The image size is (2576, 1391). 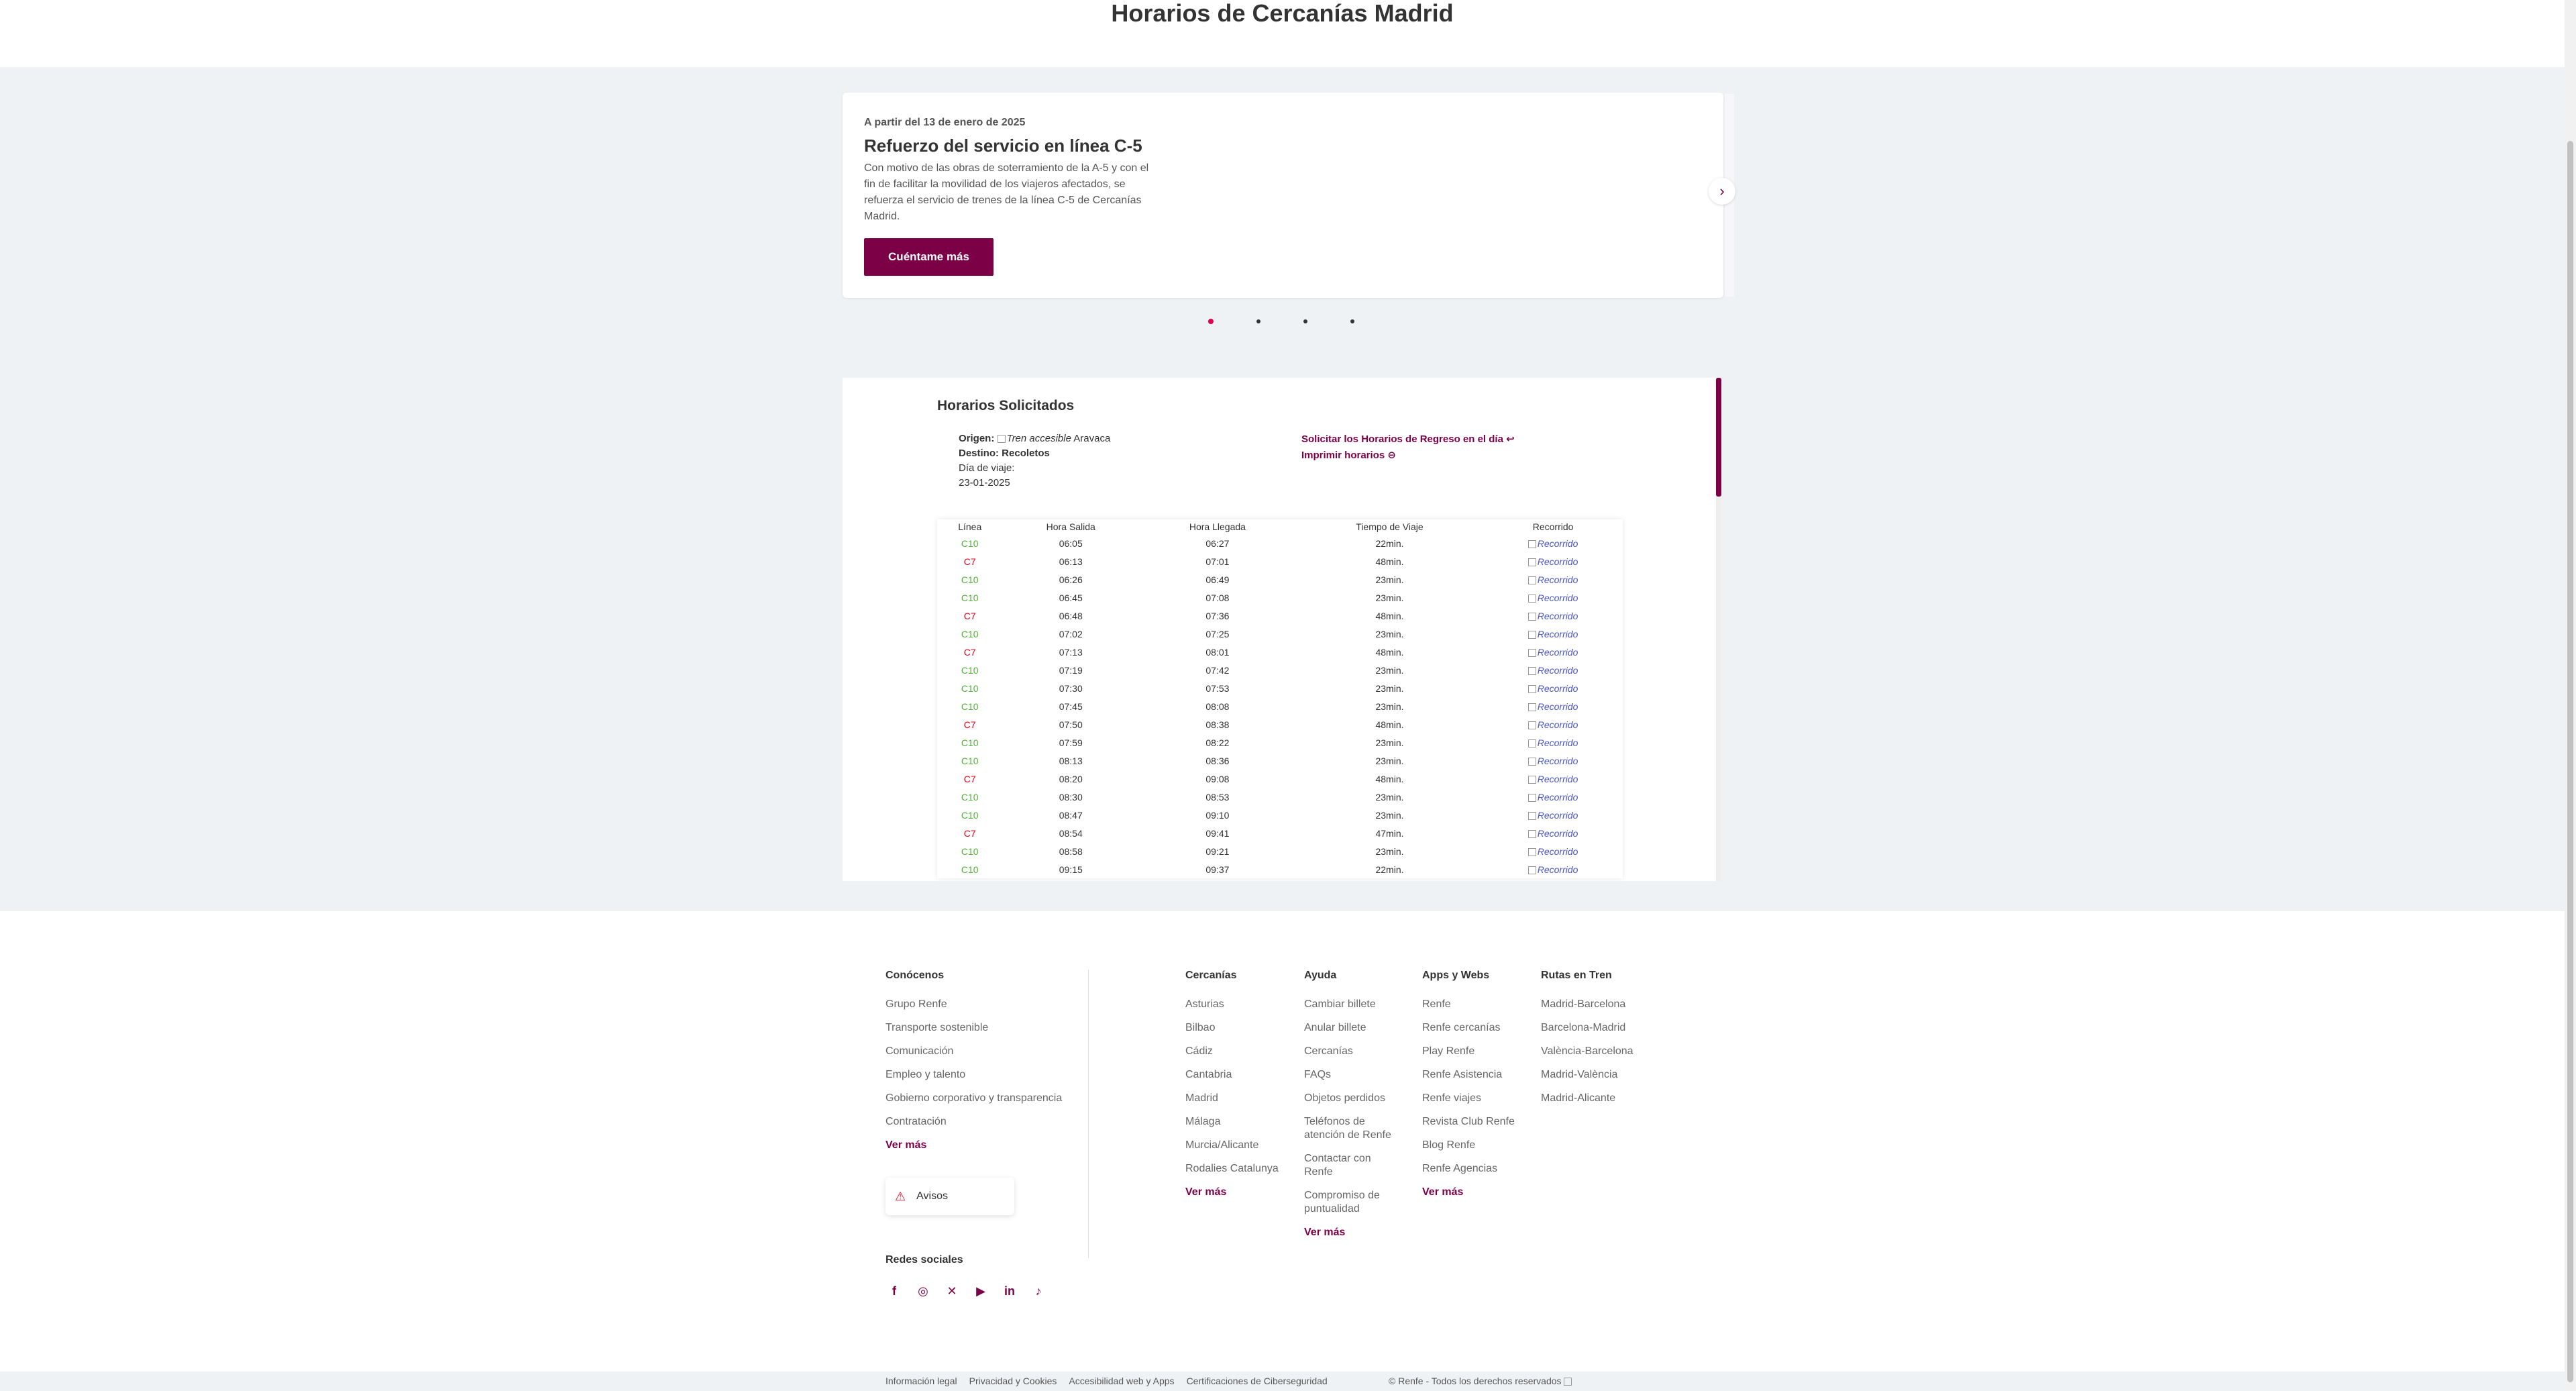 What do you see at coordinates (1009, 1291) in the screenshot?
I see `linkedin-icon: in` at bounding box center [1009, 1291].